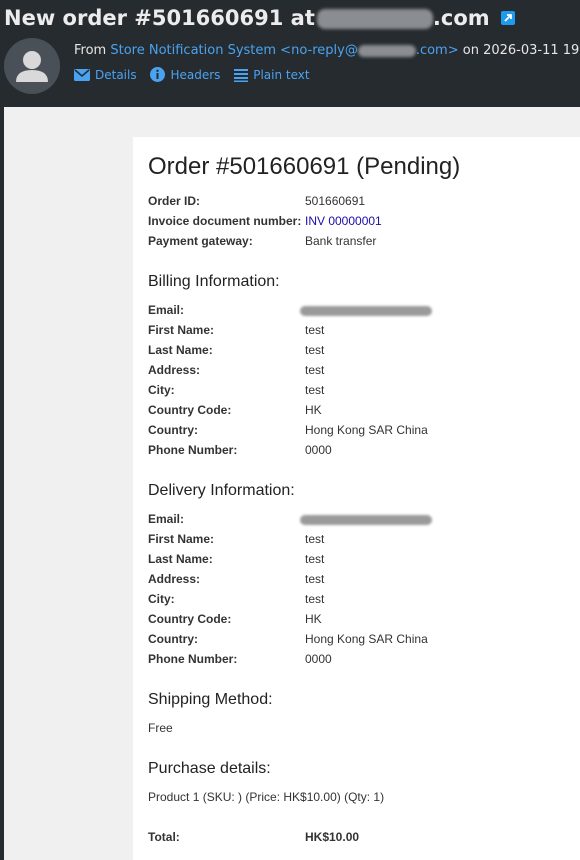  What do you see at coordinates (173, 639) in the screenshot?
I see `delivery-country-label: Country:` at bounding box center [173, 639].